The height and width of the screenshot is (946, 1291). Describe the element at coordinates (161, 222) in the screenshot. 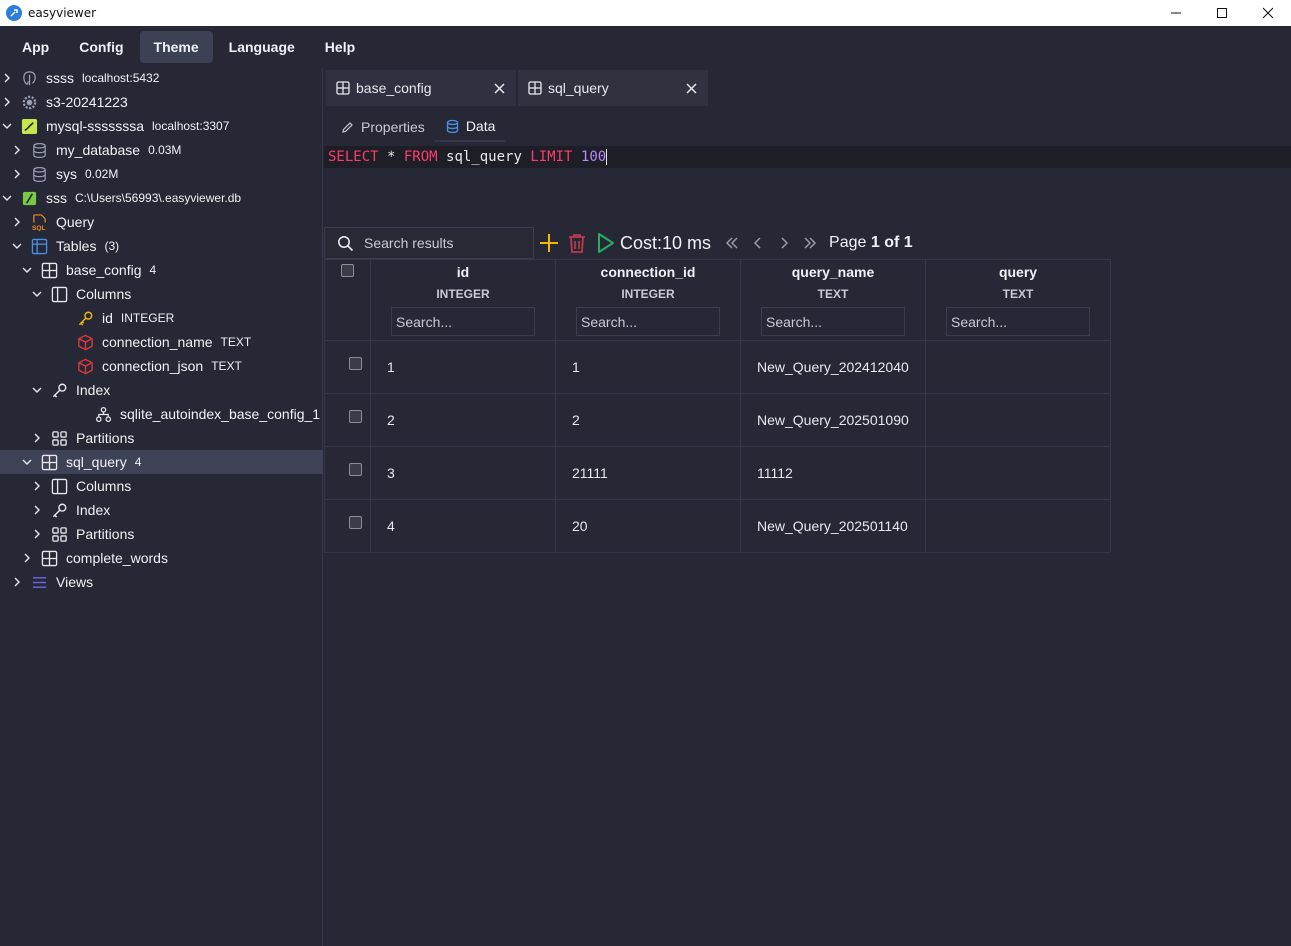

I see `tree-item-query: SQL Query` at that location.